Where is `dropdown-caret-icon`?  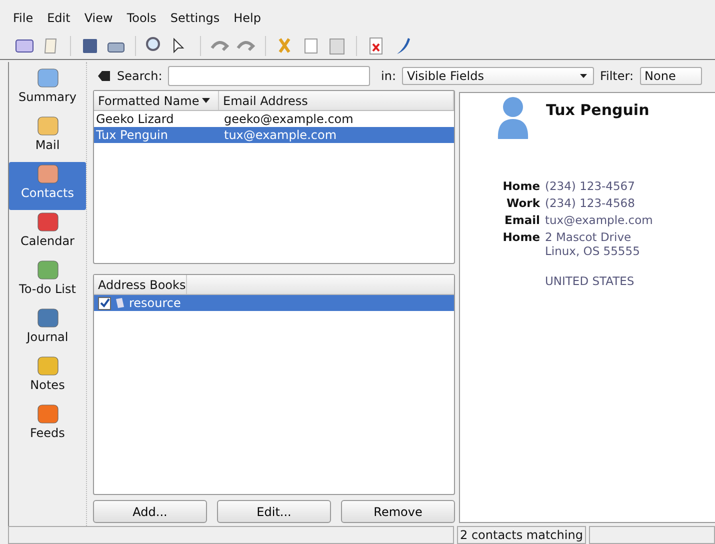
dropdown-caret-icon is located at coordinates (583, 76).